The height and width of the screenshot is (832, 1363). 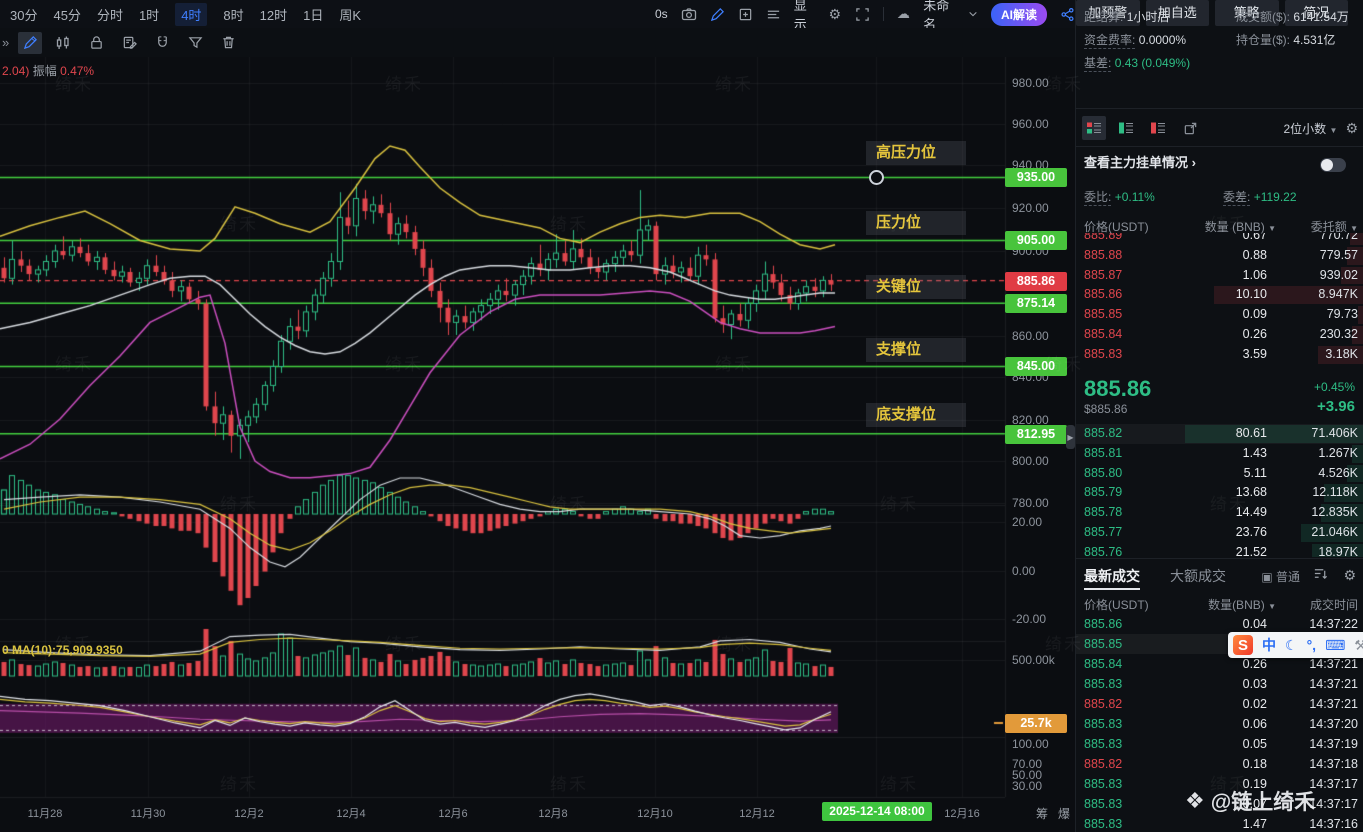 I want to click on level-marker-circle, so click(x=876, y=177).